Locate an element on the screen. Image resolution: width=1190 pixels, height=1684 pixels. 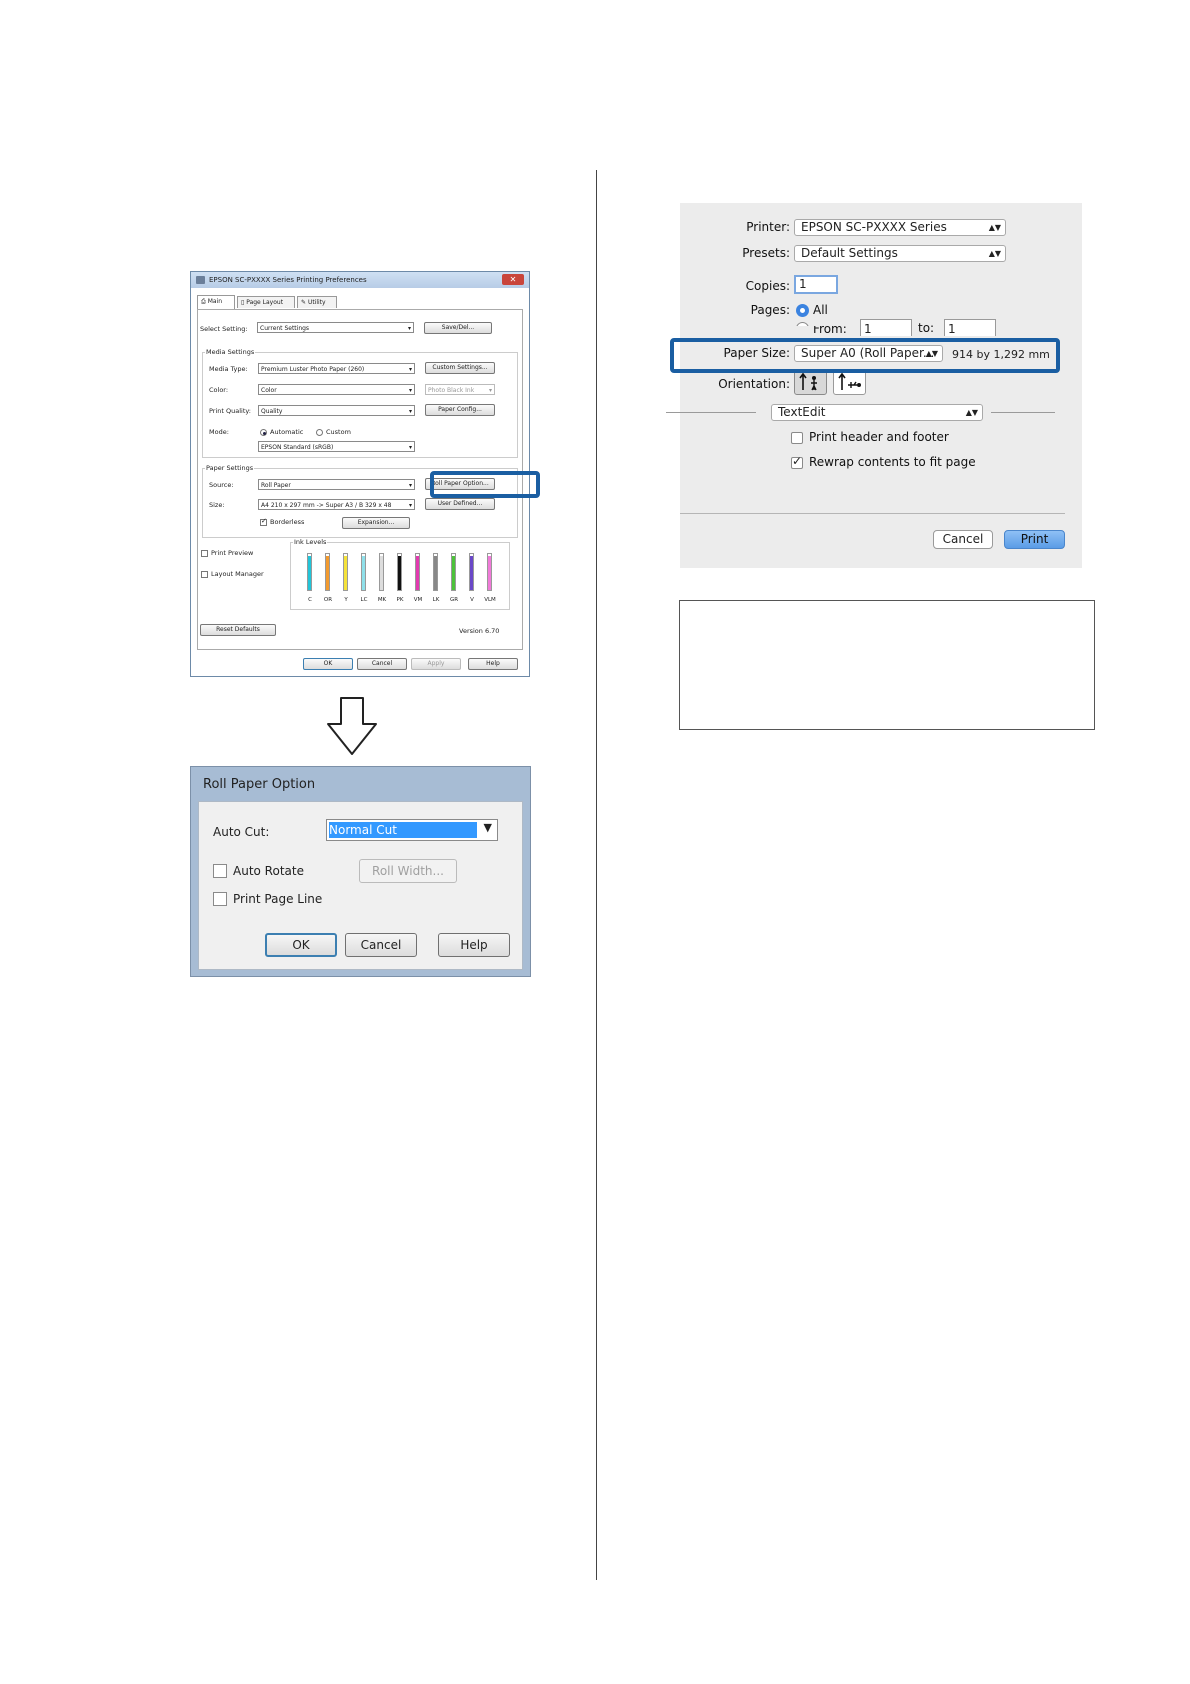
version-text: Version 6.70 is located at coordinates (479, 631).